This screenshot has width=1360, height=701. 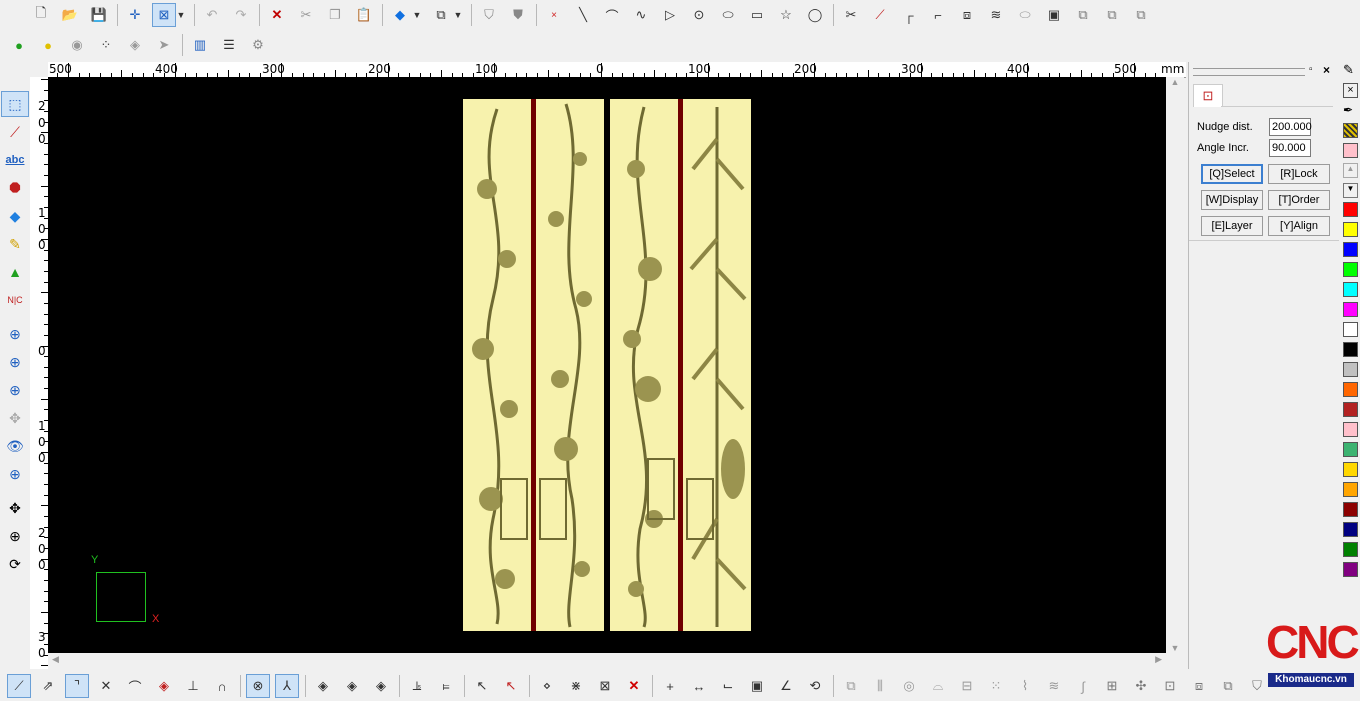 I want to click on nc-icon: N|C, so click(x=15, y=300).